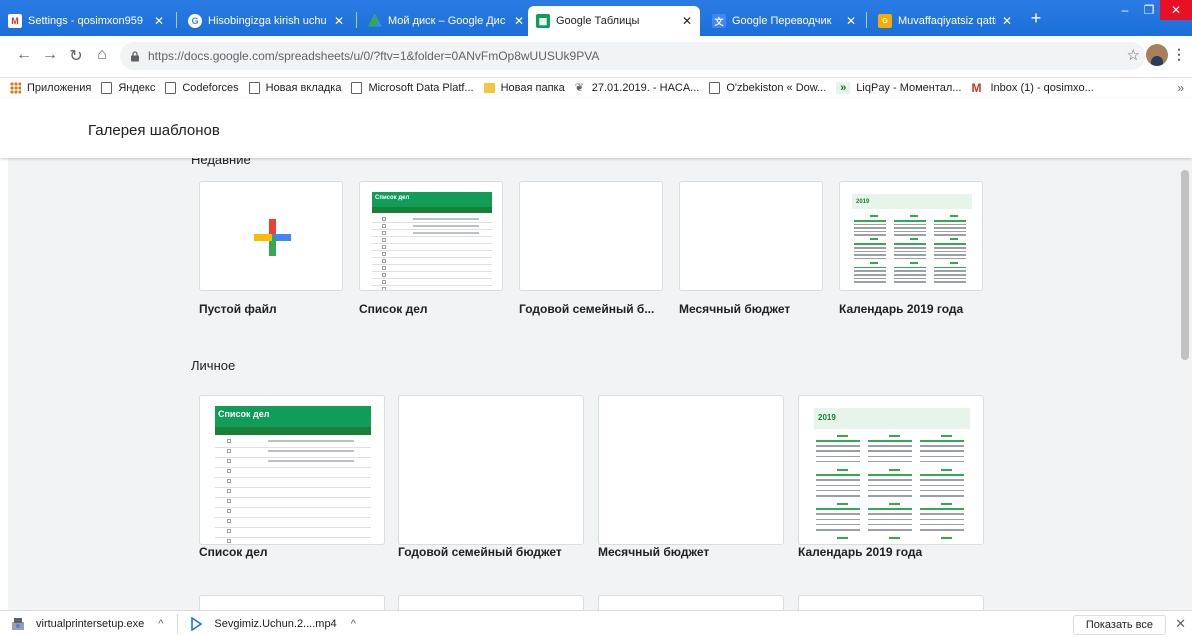  What do you see at coordinates (1180, 88) in the screenshot?
I see `bookmarks-overflow-icon: »` at bounding box center [1180, 88].